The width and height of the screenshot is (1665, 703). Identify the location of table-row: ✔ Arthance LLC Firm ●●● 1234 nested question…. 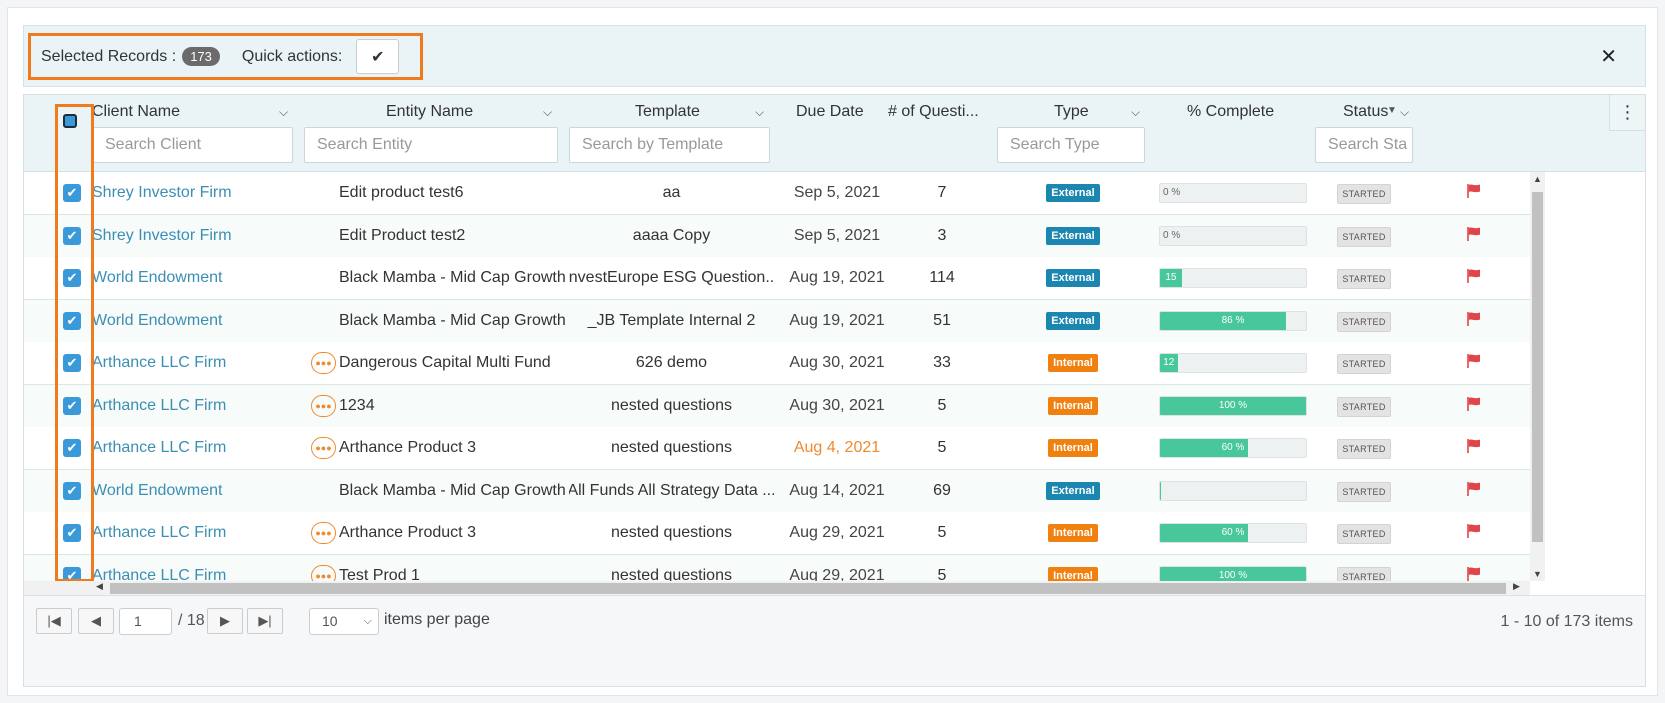
(777, 406).